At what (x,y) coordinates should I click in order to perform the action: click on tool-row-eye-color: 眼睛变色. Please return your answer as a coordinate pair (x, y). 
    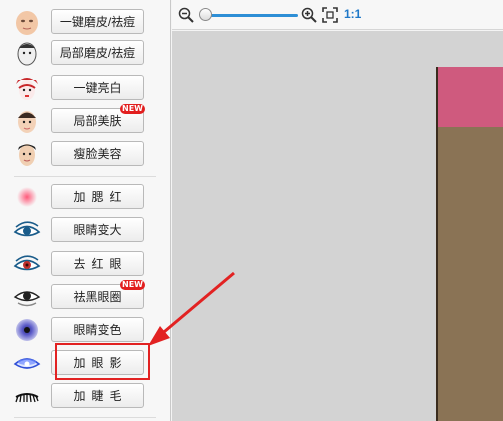
    Looking at the image, I should click on (85, 330).